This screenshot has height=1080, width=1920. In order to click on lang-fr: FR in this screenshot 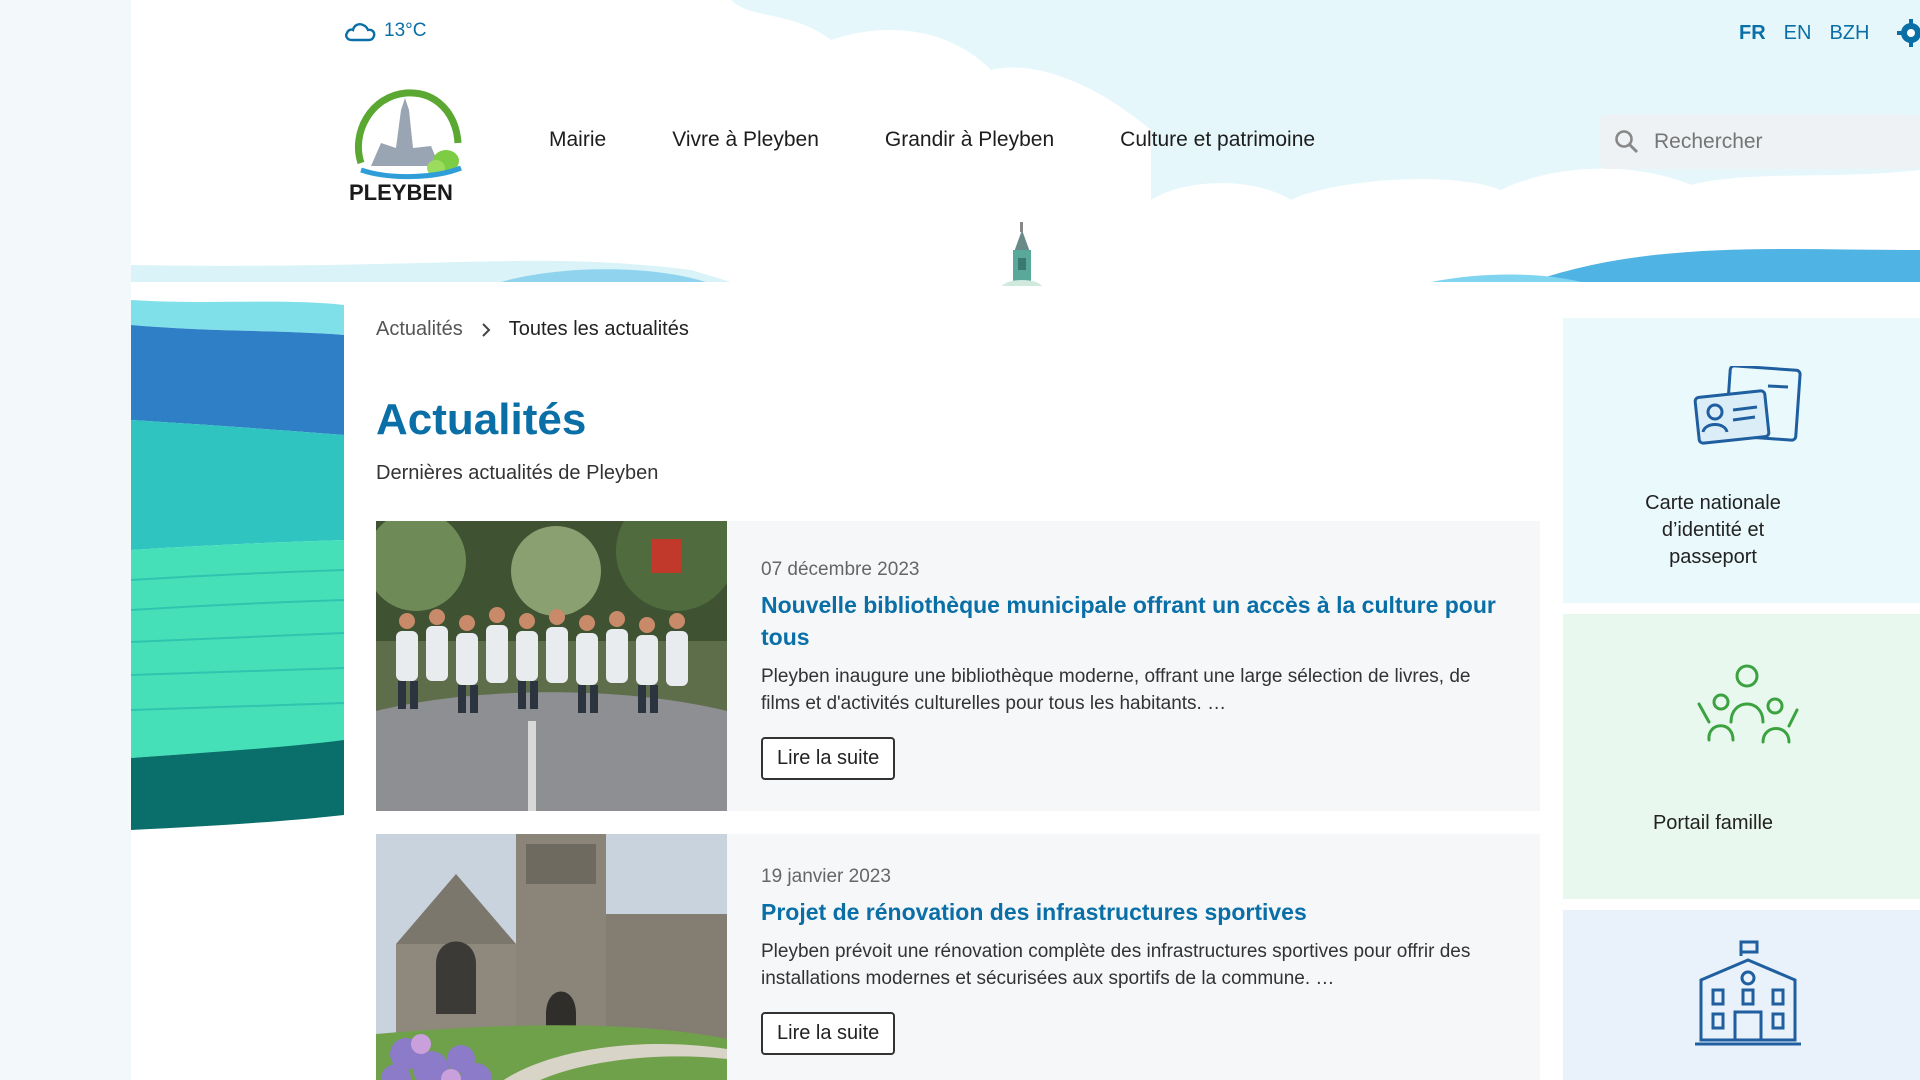, I will do `click(1752, 33)`.